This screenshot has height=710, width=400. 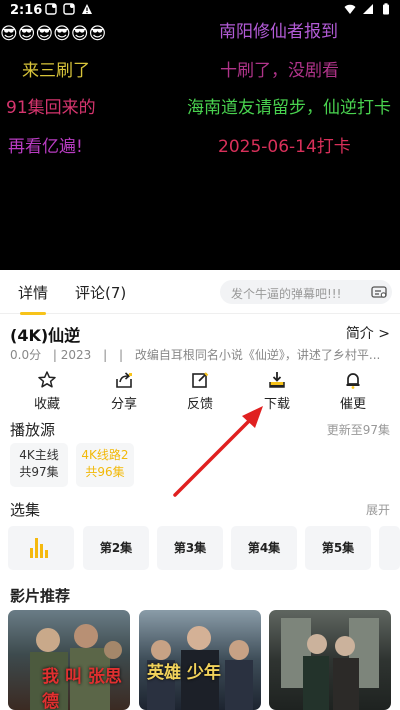 What do you see at coordinates (277, 380) in the screenshot?
I see `download-icon` at bounding box center [277, 380].